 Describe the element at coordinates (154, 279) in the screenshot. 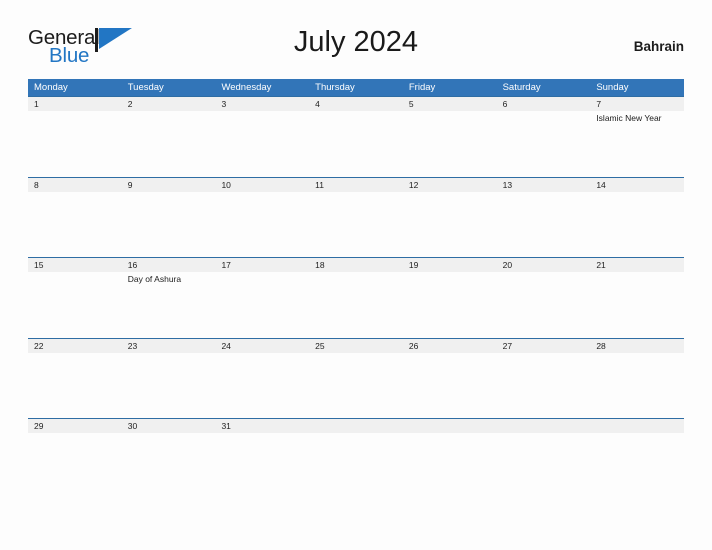

I see `event-label: Day of Ashura` at that location.